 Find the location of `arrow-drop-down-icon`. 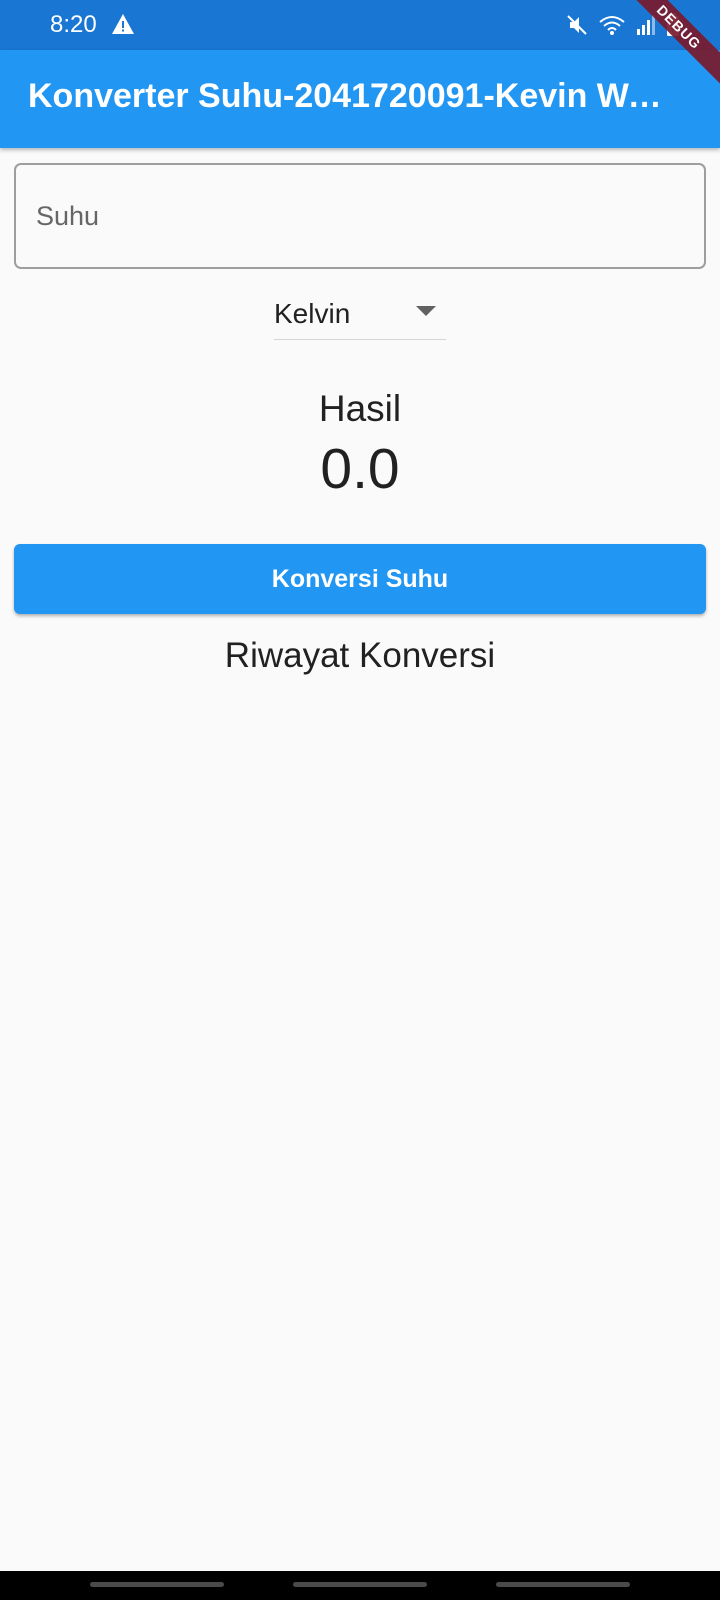

arrow-drop-down-icon is located at coordinates (426, 311).